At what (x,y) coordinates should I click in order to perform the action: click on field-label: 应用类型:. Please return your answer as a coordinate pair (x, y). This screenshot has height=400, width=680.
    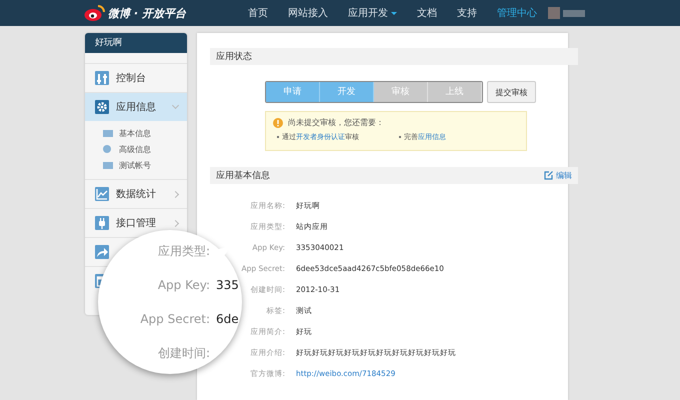
    Looking at the image, I should click on (184, 251).